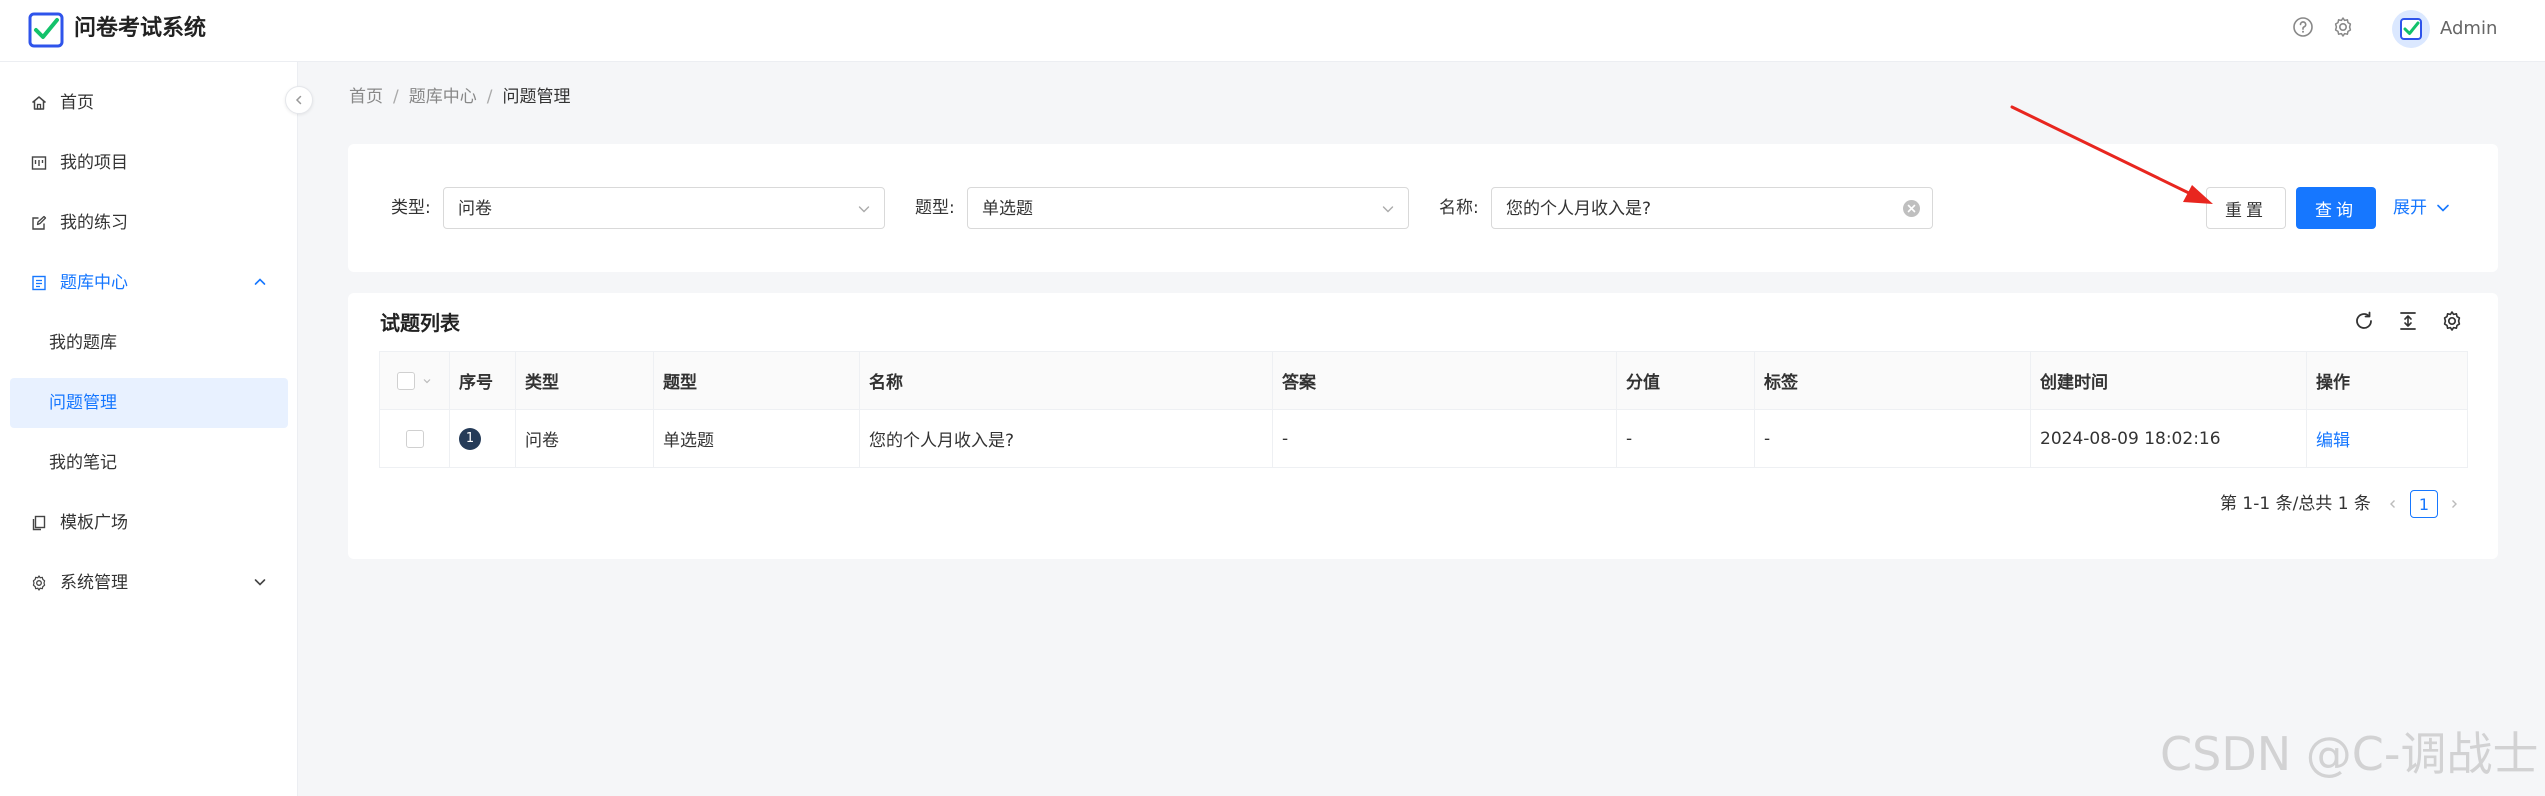 This screenshot has height=796, width=2545. What do you see at coordinates (1911, 208) in the screenshot?
I see `clear-icon` at bounding box center [1911, 208].